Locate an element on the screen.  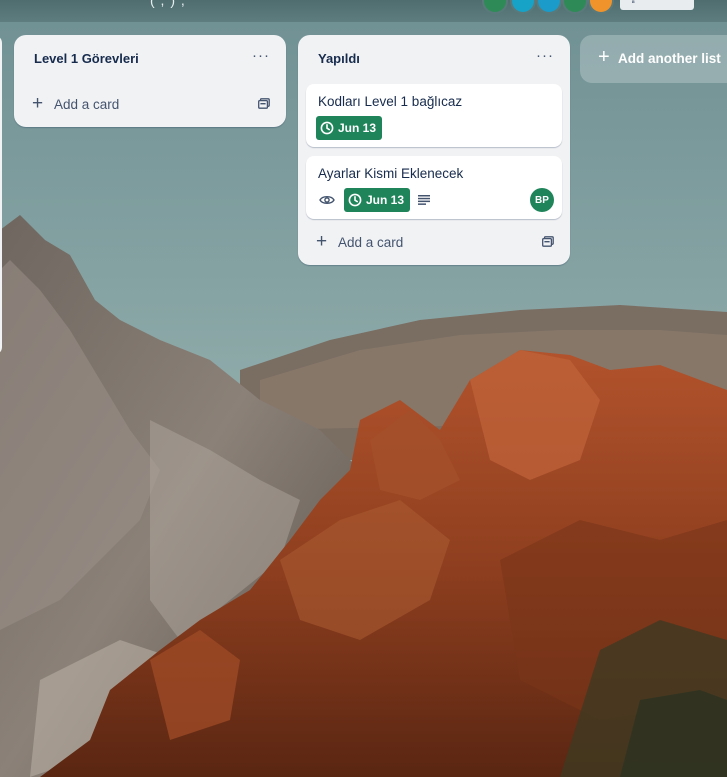
share-button: ⇪ is located at coordinates (657, 5).